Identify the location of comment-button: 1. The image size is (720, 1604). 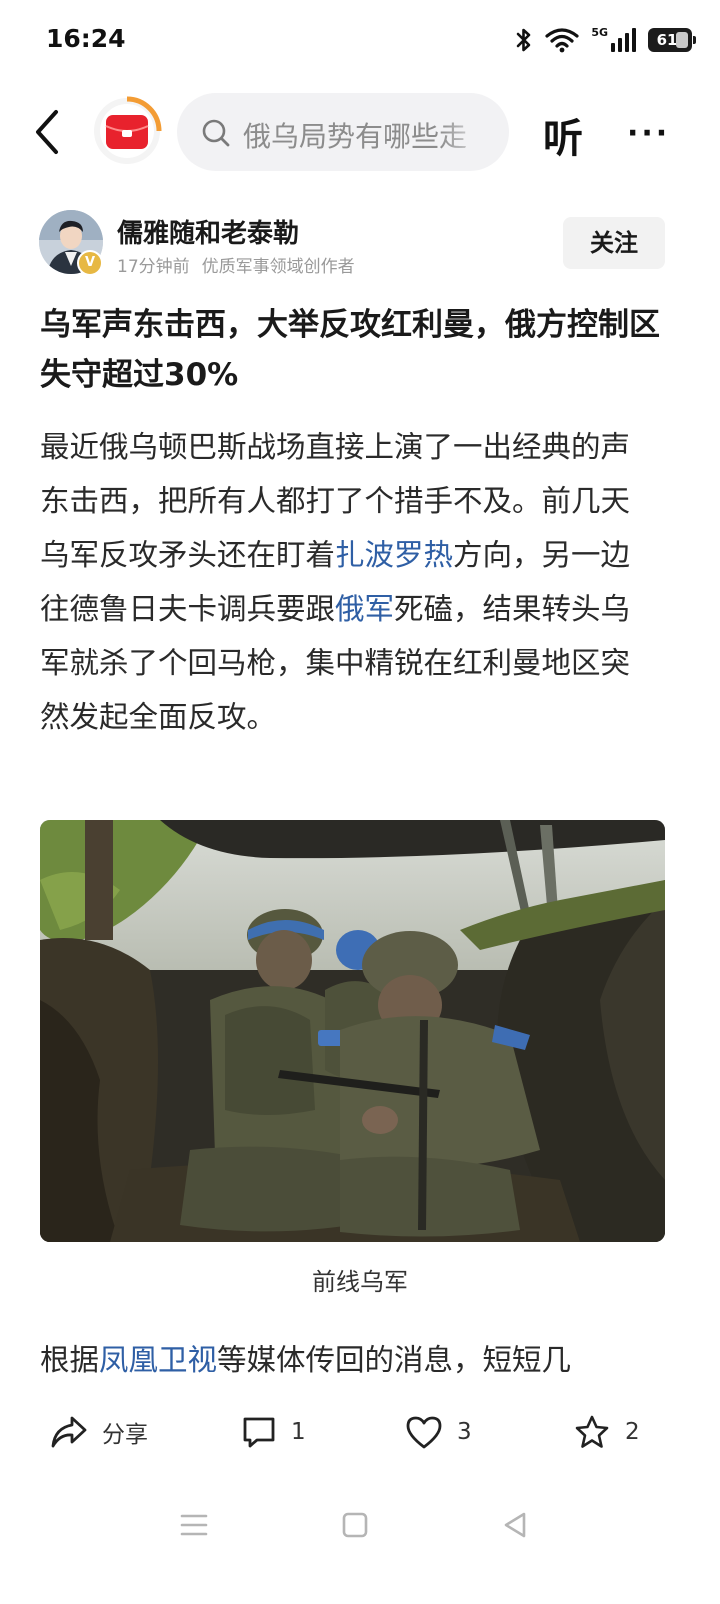
(273, 1432).